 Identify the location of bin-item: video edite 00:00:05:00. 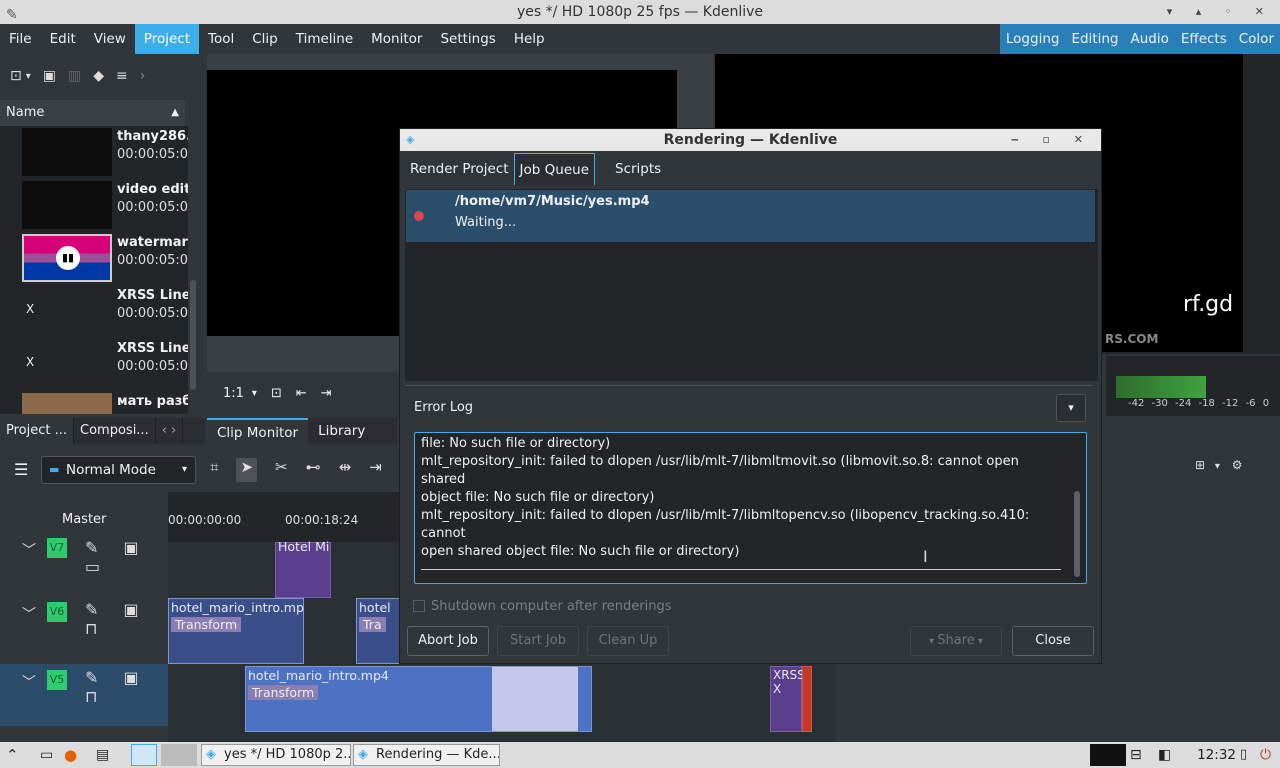
(94, 205).